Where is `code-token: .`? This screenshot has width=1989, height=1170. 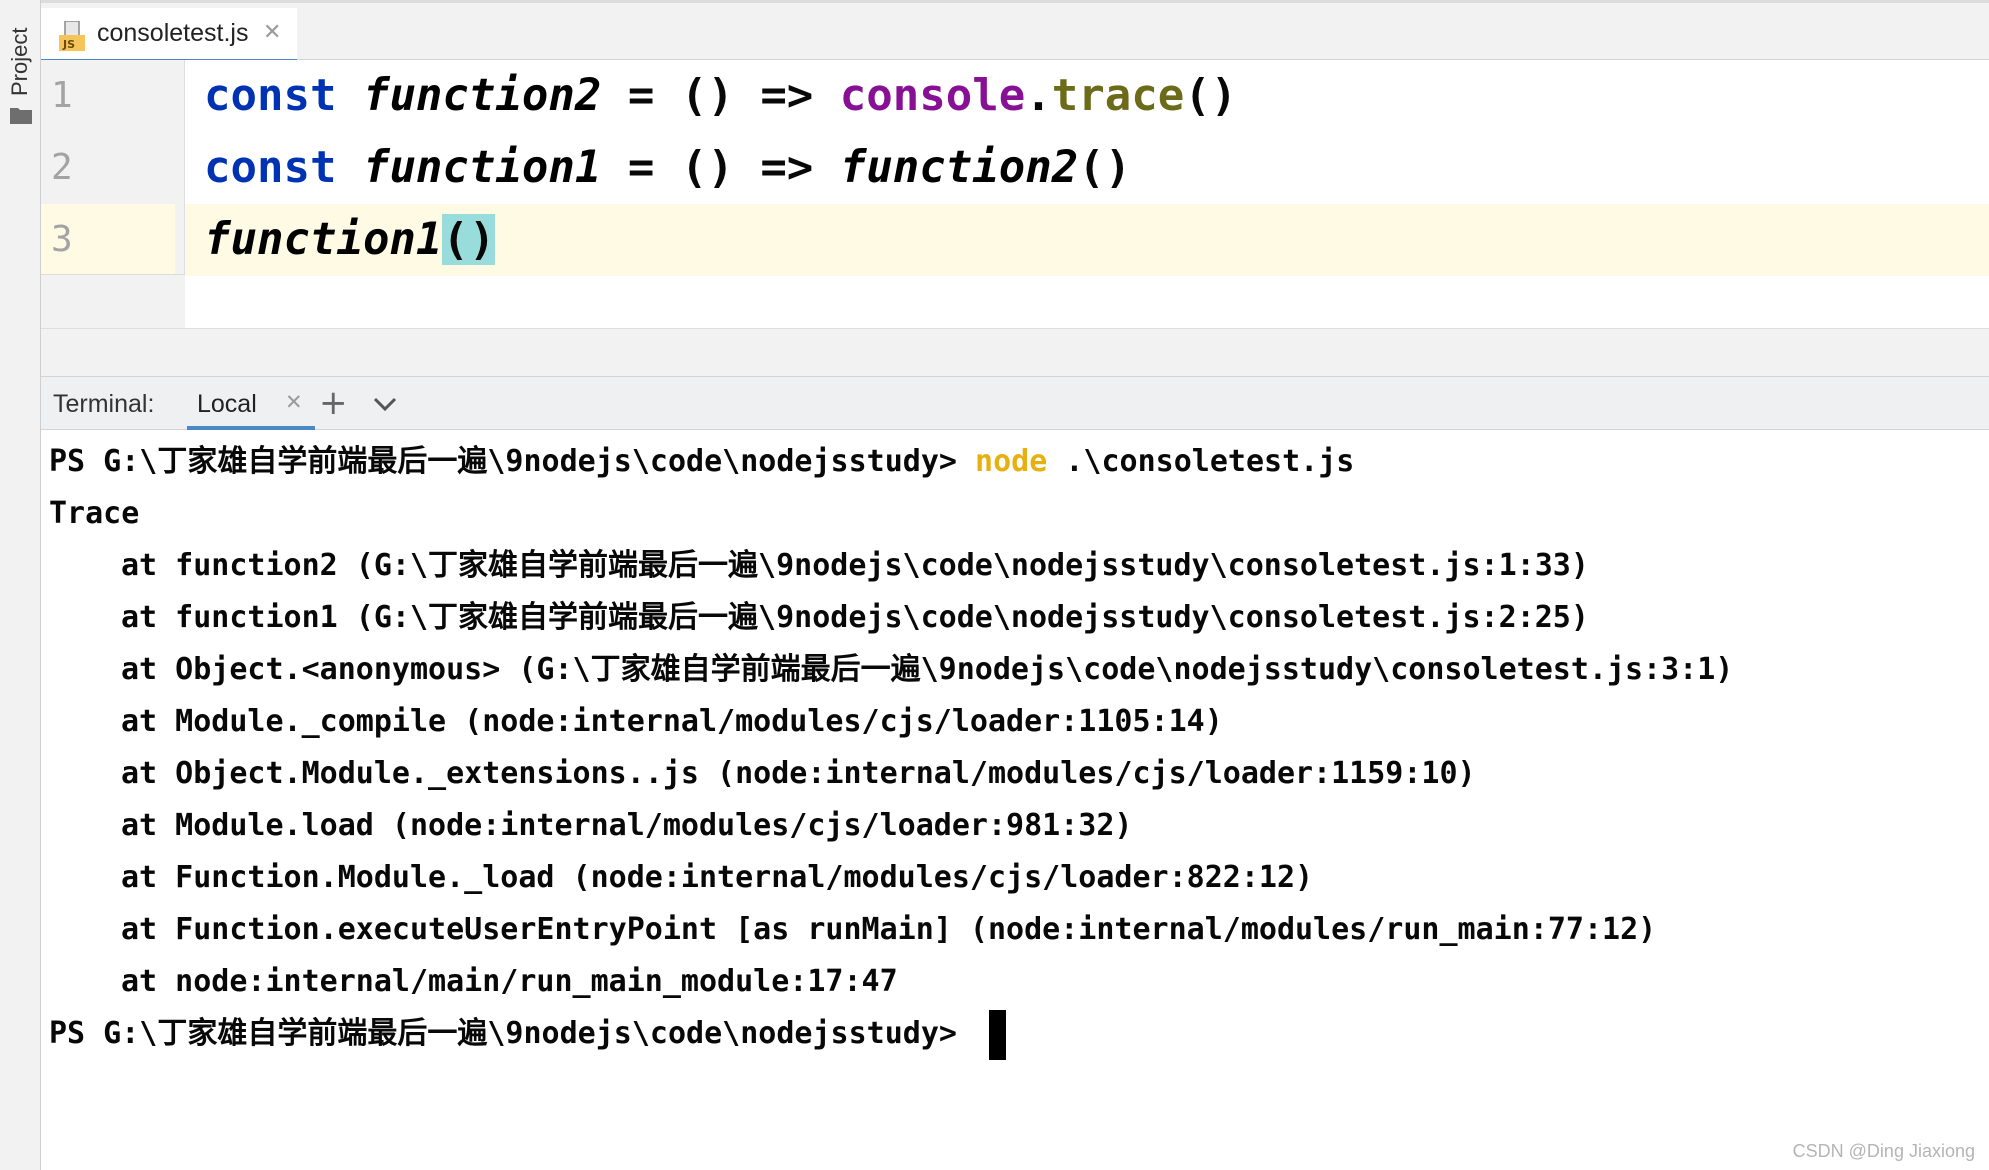
code-token: . is located at coordinates (1038, 95).